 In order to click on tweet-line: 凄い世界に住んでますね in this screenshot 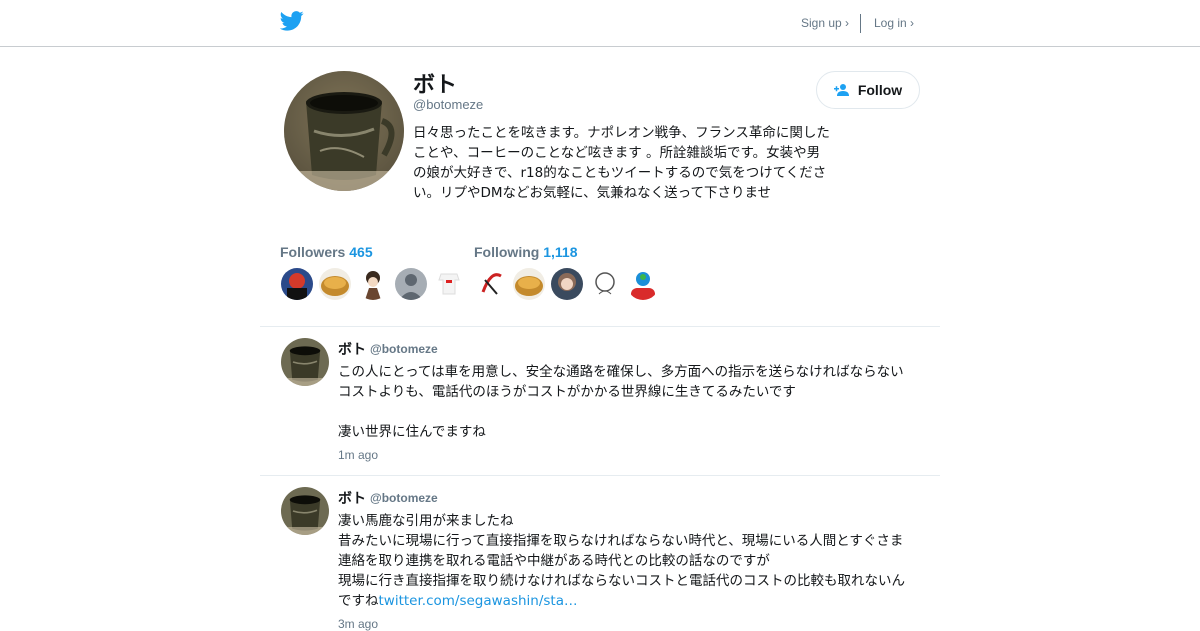, I will do `click(412, 432)`.